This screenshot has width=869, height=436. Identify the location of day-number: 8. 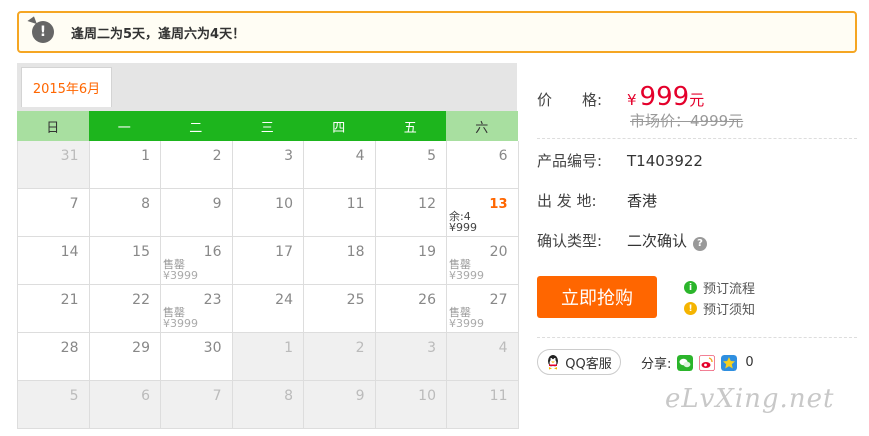
(145, 204).